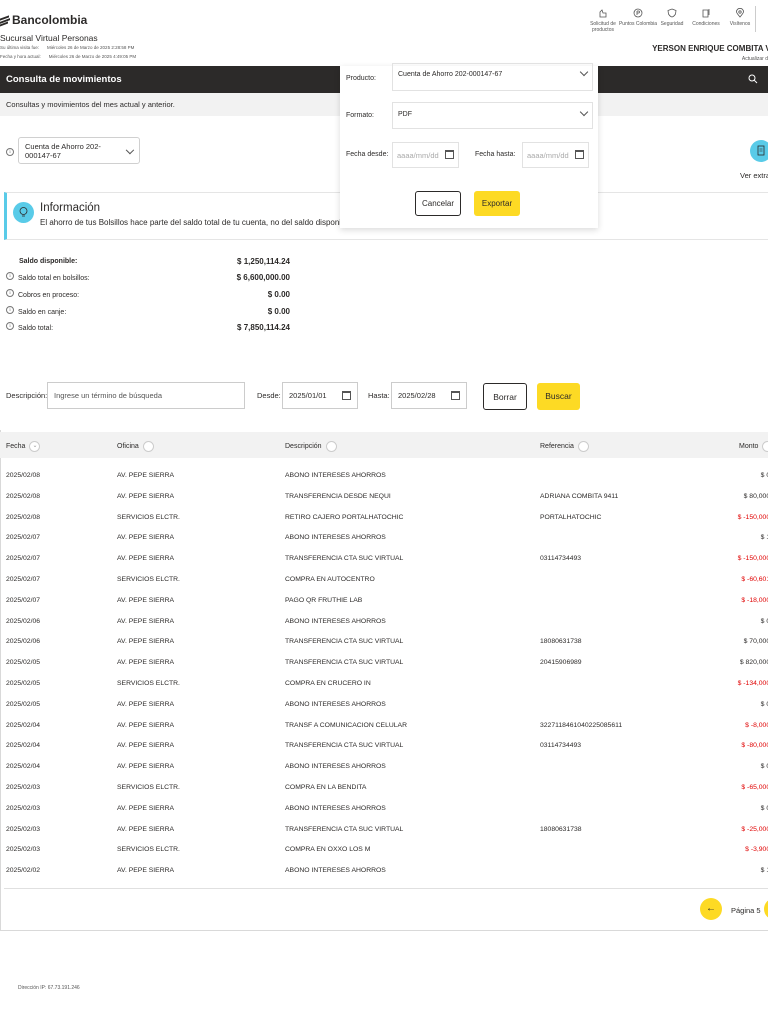  I want to click on balance-label: Saldo disponible:, so click(48, 261).